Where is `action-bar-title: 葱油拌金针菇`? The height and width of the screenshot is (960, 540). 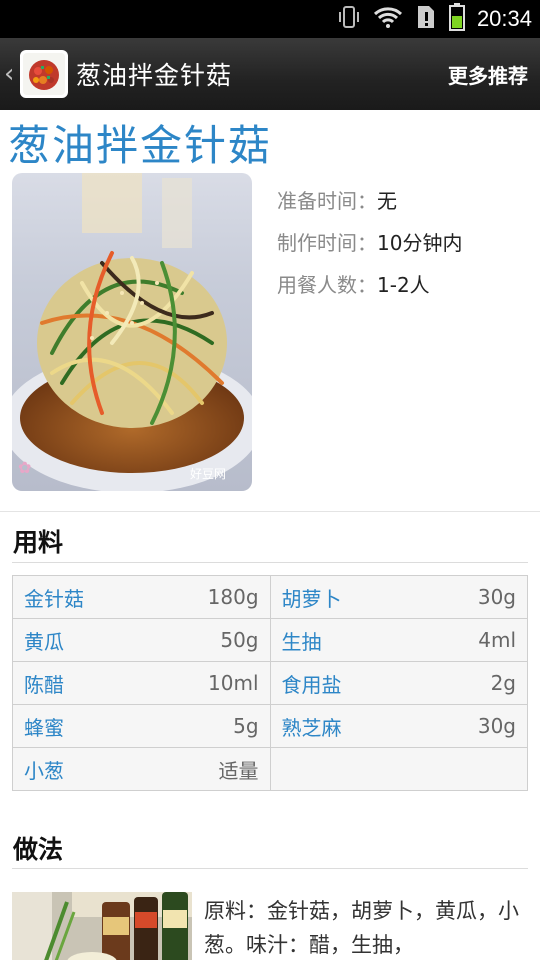
action-bar-title: 葱油拌金针菇 is located at coordinates (154, 75).